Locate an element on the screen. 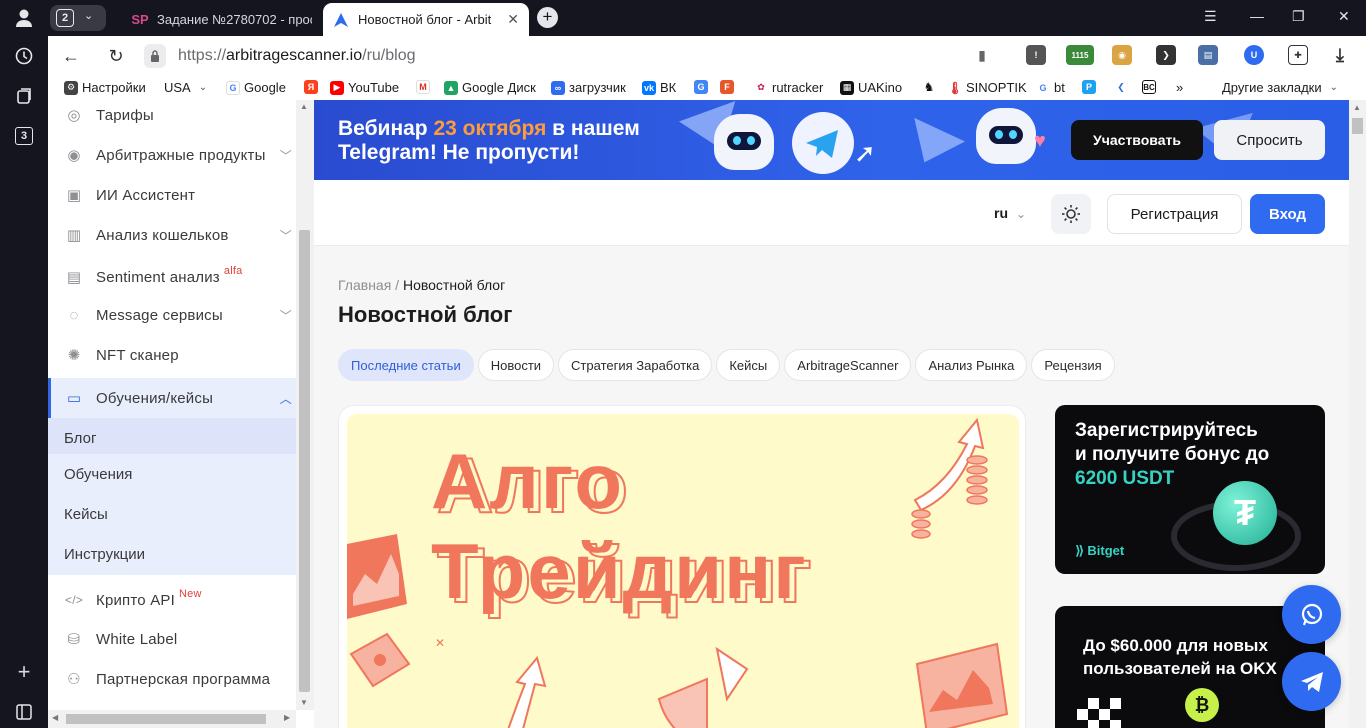  breadcrumb-home: Главная is located at coordinates (364, 285).